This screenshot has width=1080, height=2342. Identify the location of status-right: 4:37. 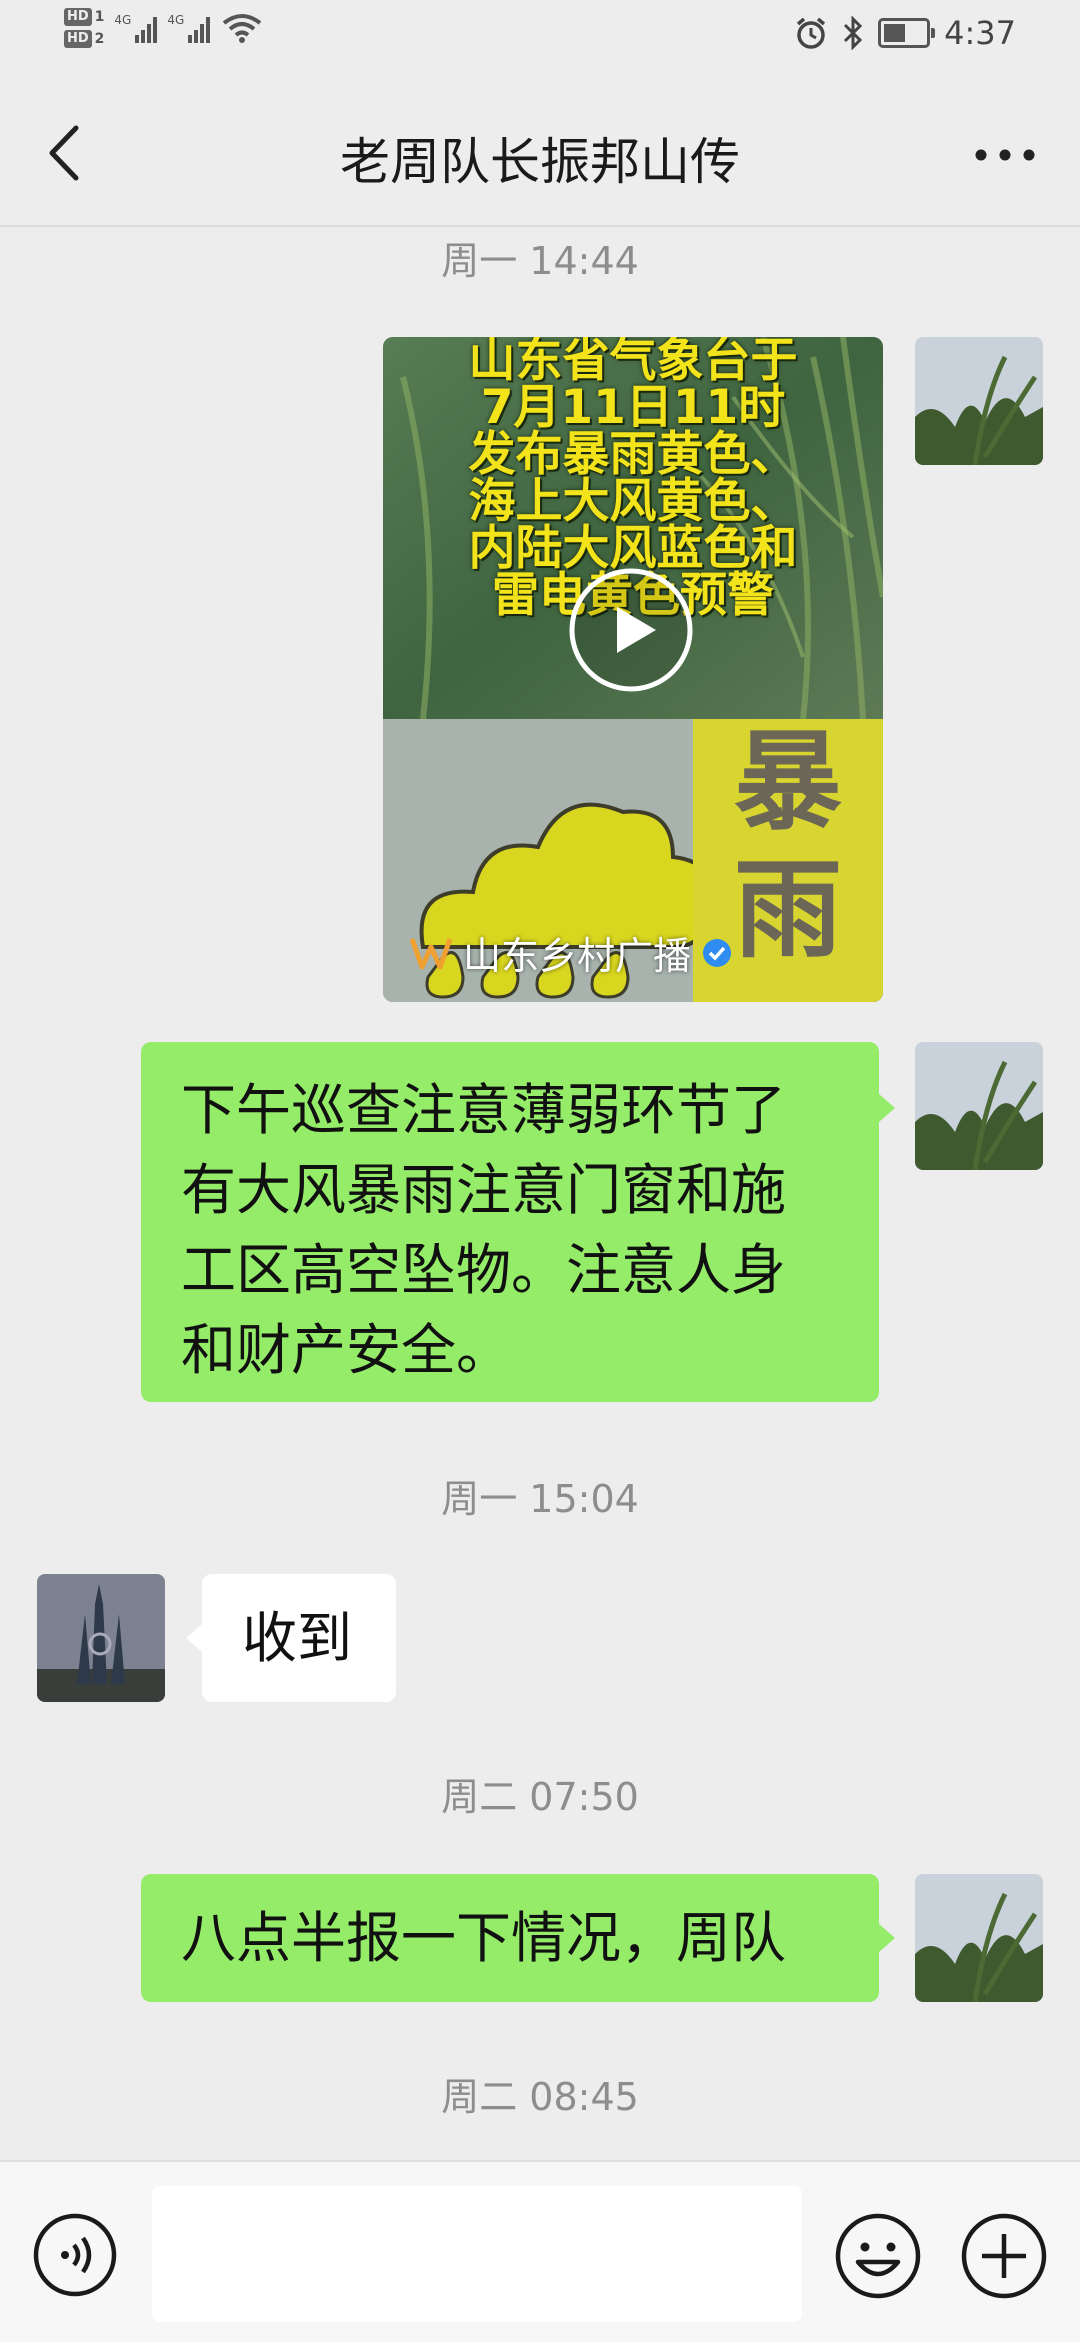
(905, 33).